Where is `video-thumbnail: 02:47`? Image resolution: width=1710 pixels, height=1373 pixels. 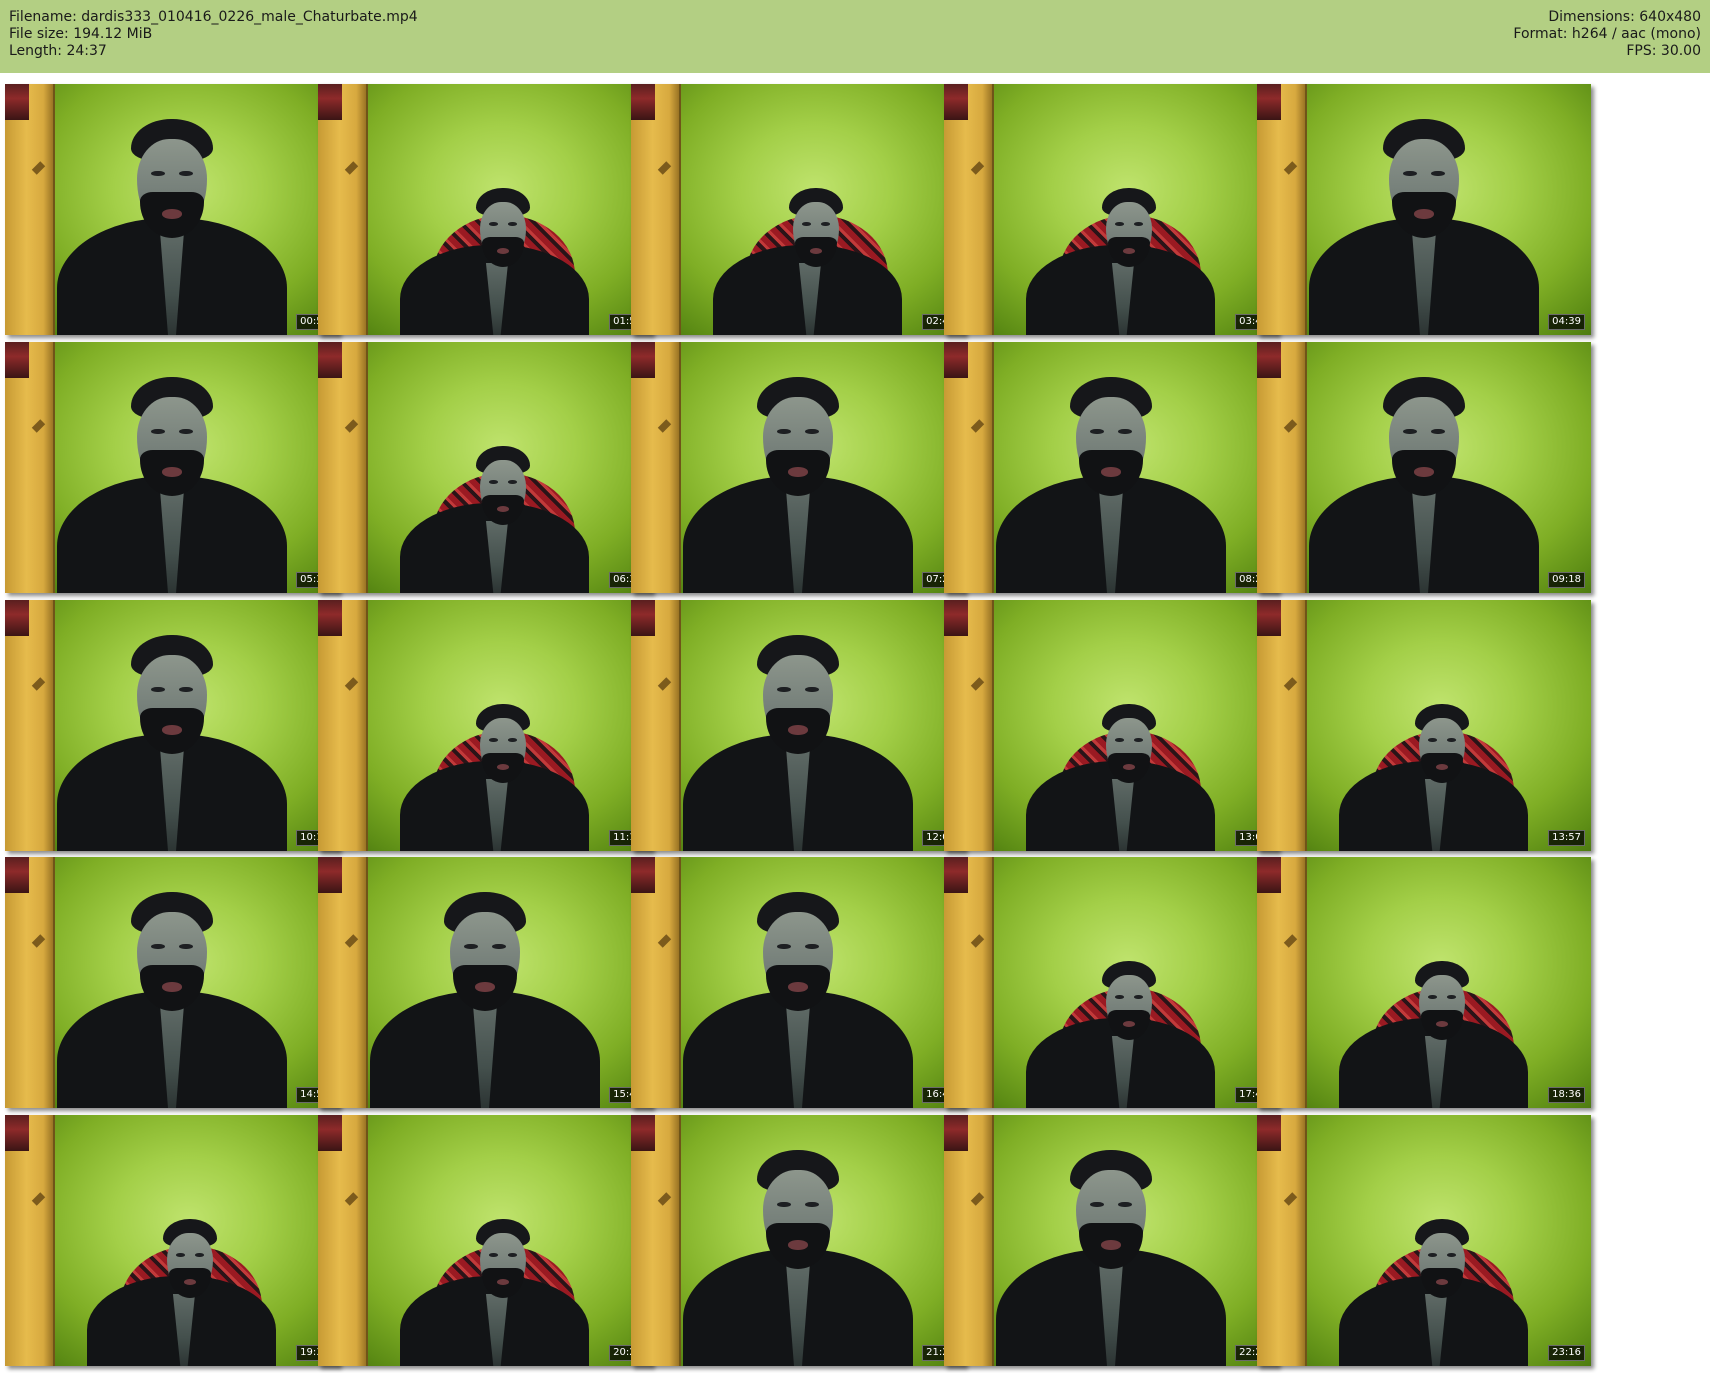
video-thumbnail: 02:47 is located at coordinates (798, 209).